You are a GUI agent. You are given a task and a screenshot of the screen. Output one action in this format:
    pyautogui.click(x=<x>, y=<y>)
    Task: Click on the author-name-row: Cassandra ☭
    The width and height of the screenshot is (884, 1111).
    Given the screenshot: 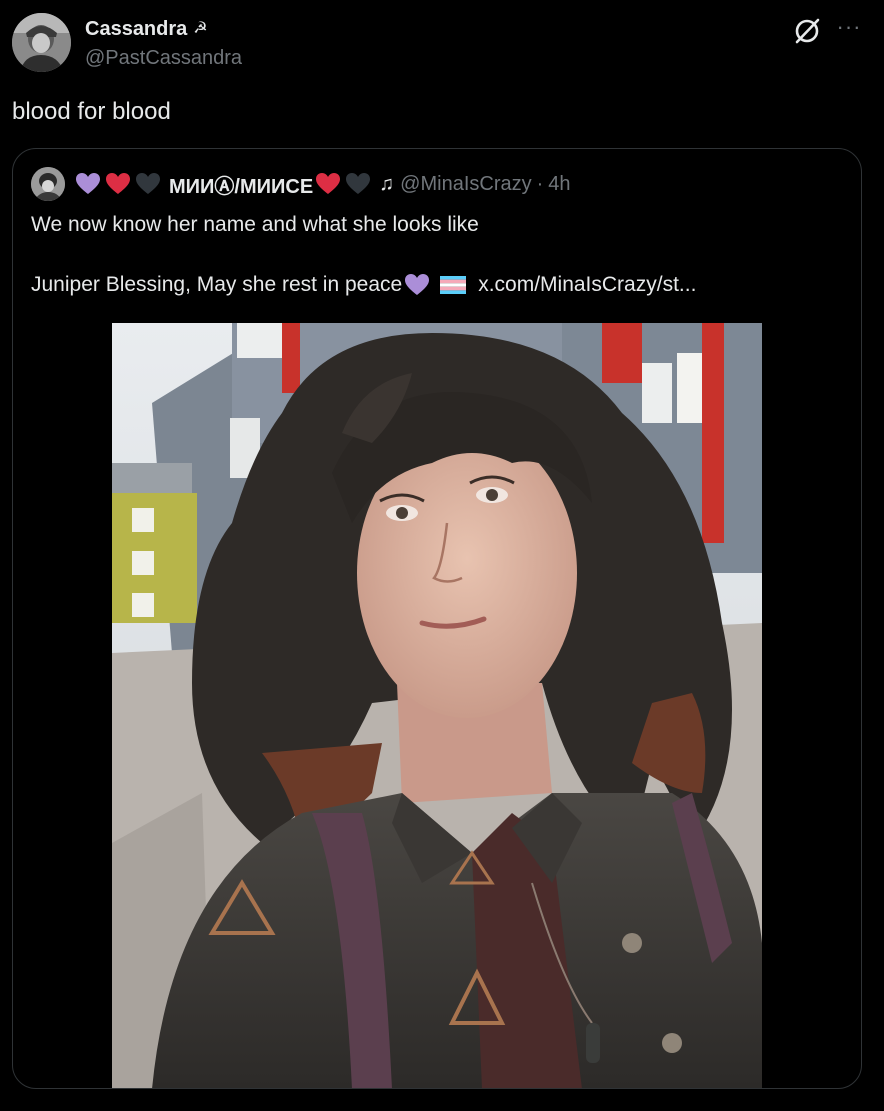 What is the action you would take?
    pyautogui.click(x=163, y=29)
    